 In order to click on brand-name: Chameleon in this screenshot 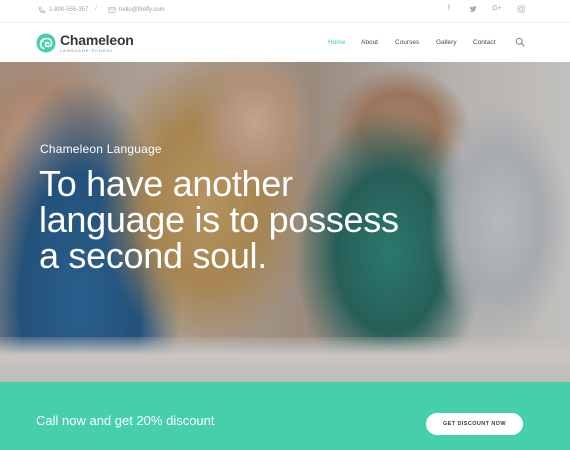, I will do `click(97, 40)`.